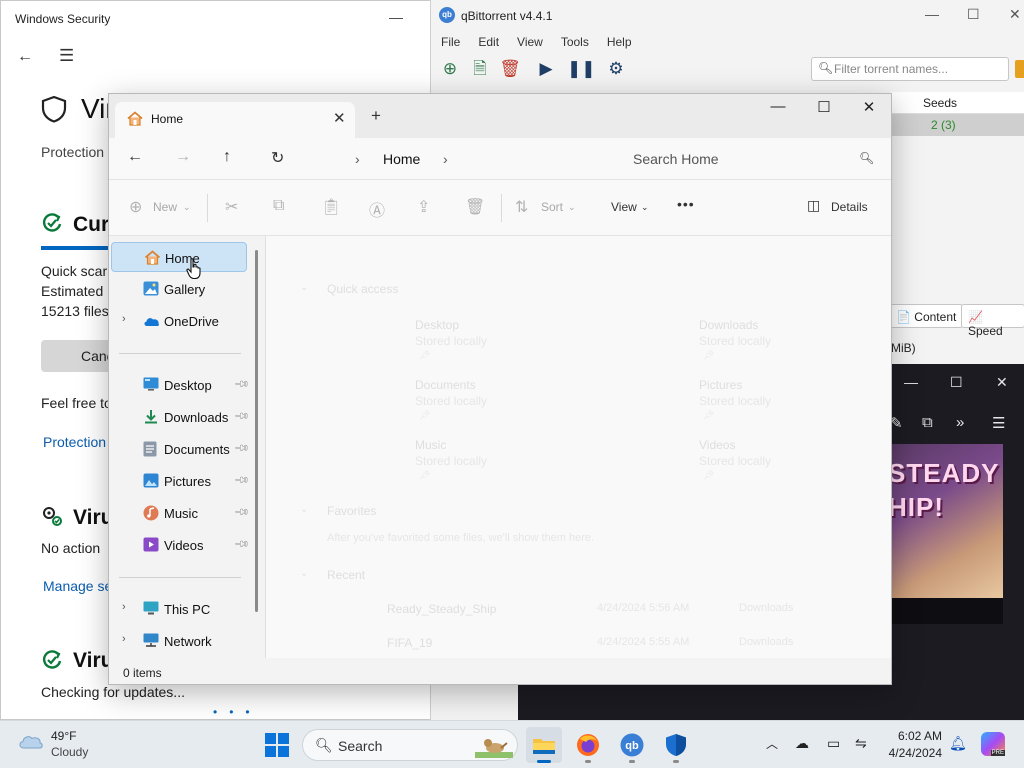  What do you see at coordinates (227, 157) in the screenshot?
I see `up-arrow-icon: ↑` at bounding box center [227, 157].